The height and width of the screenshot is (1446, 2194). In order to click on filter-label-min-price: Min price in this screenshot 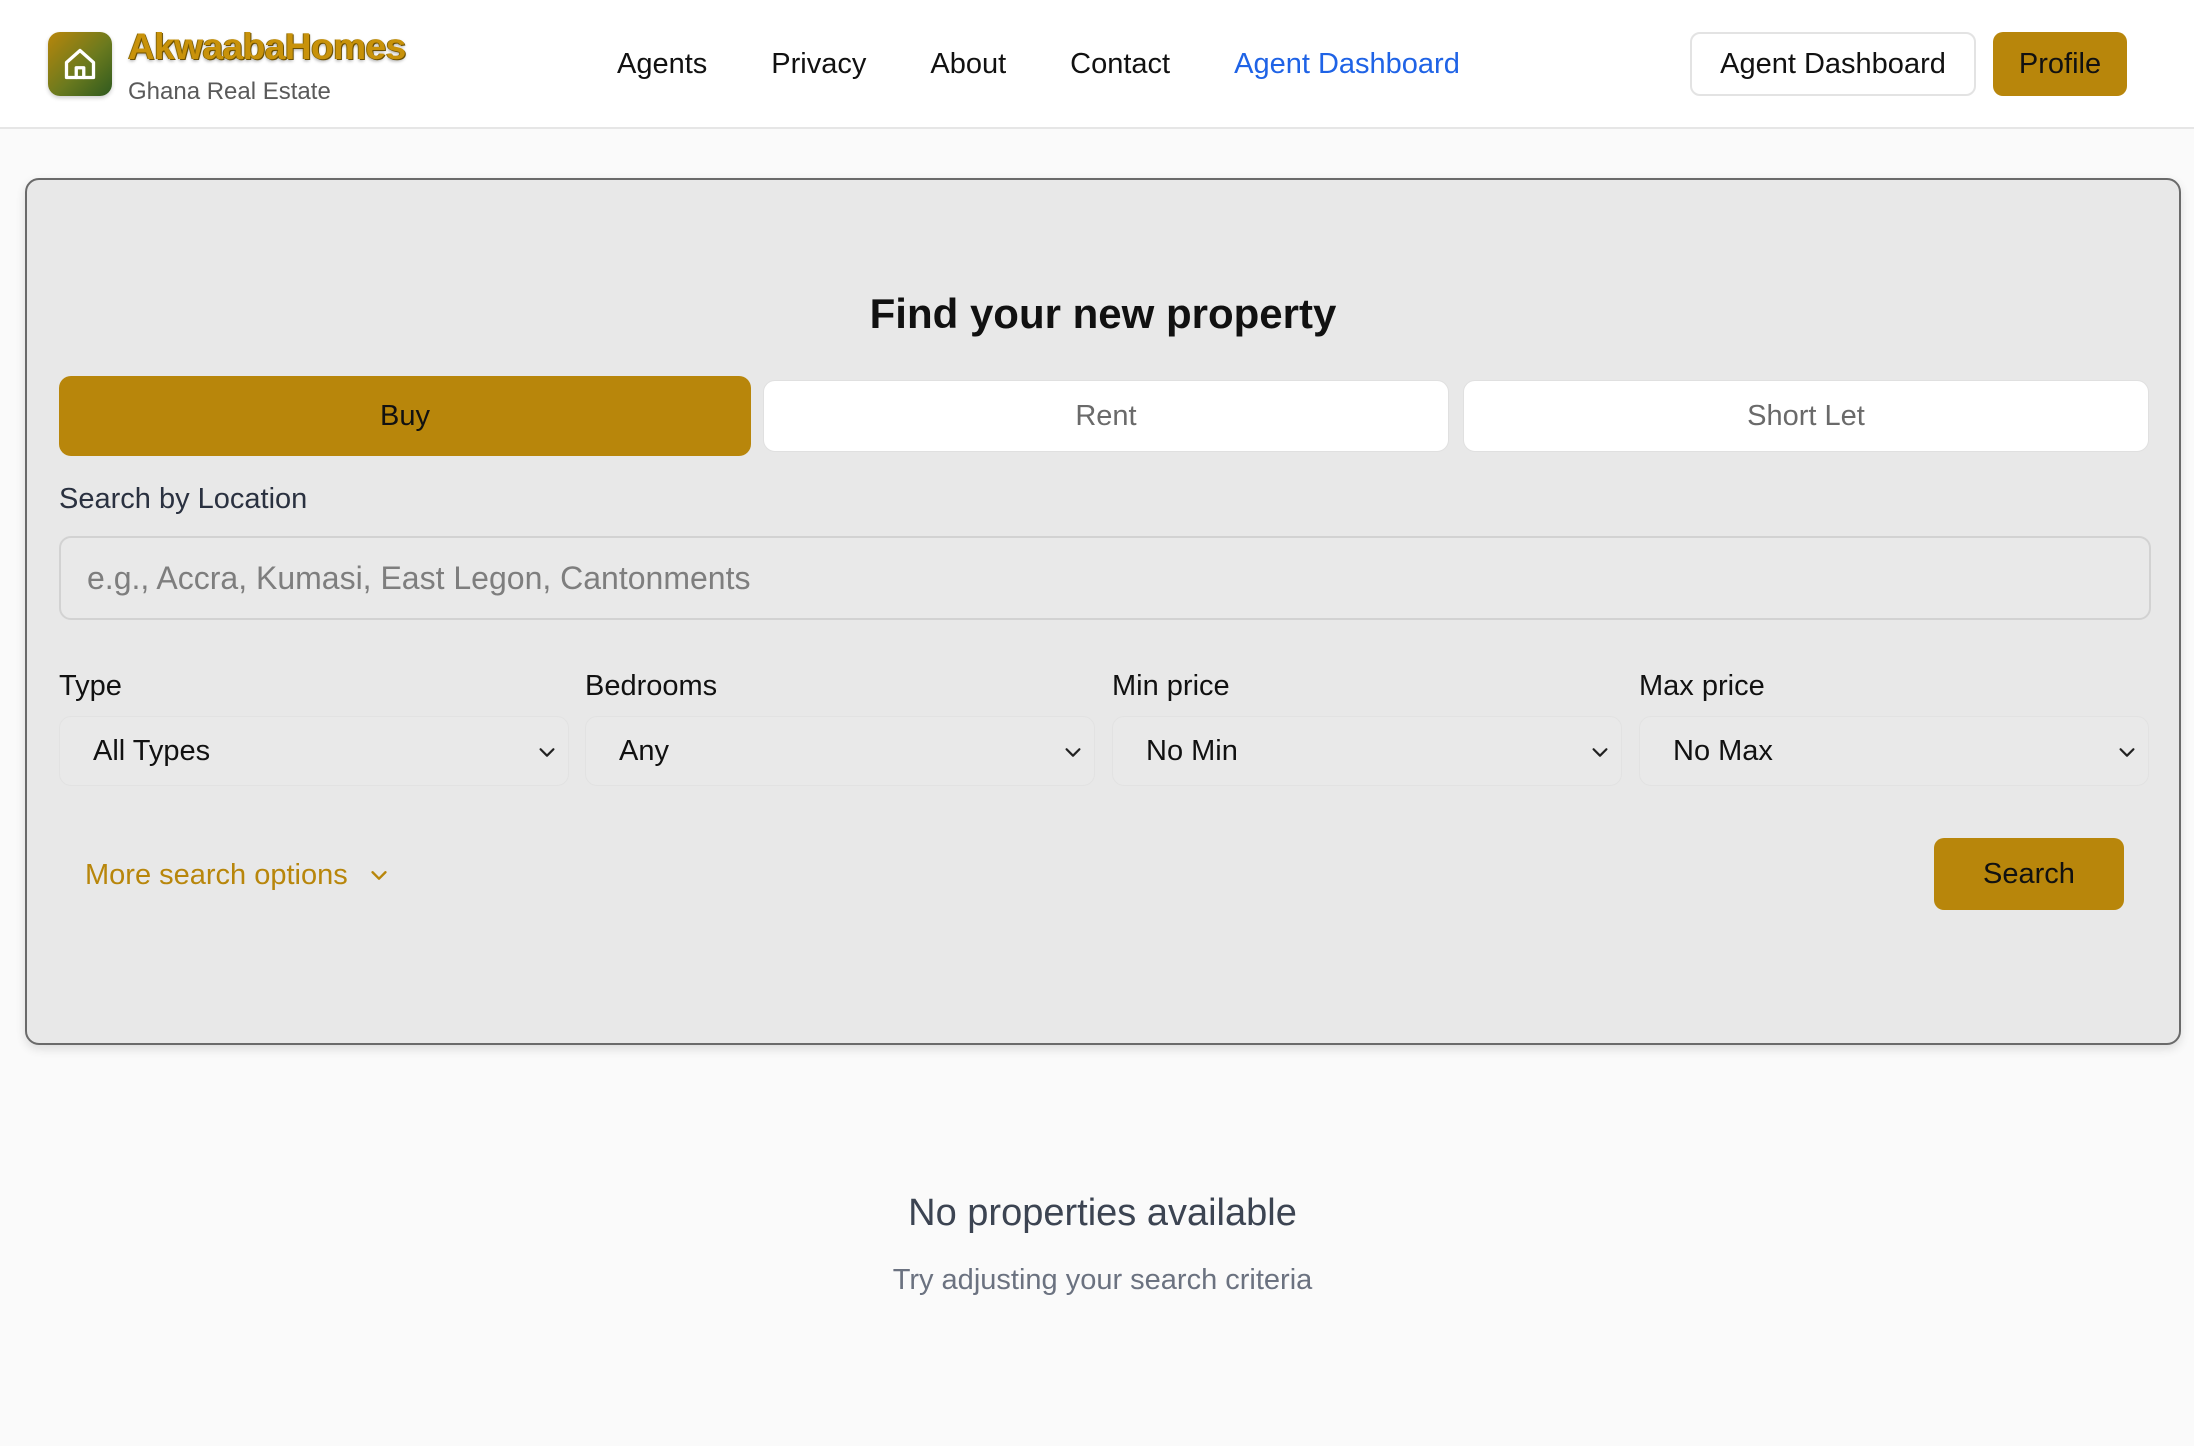, I will do `click(1171, 686)`.